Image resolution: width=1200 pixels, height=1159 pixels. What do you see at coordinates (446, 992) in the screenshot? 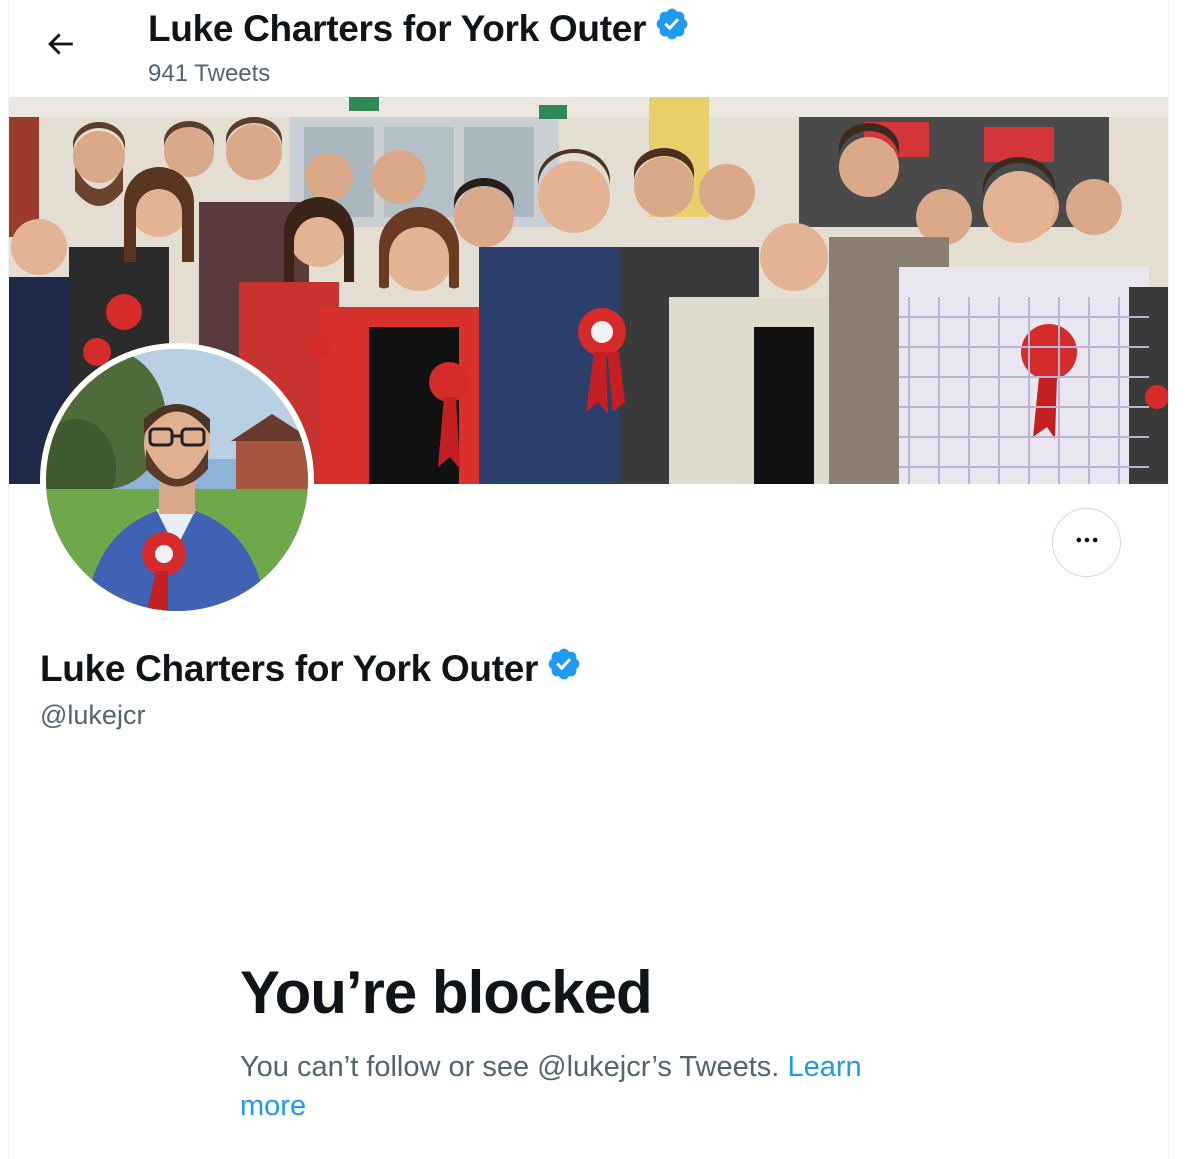
I see `blocked-title: You’re blocked` at bounding box center [446, 992].